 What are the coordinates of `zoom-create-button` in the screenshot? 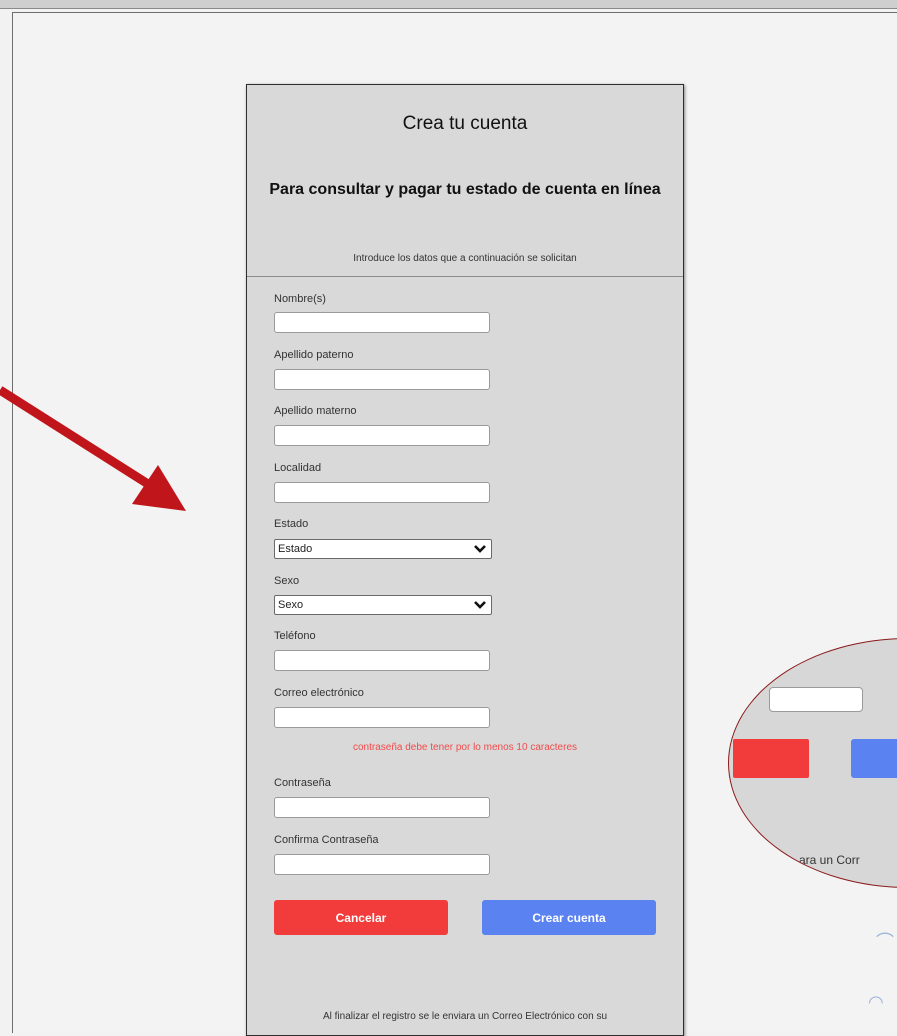 It's located at (874, 758).